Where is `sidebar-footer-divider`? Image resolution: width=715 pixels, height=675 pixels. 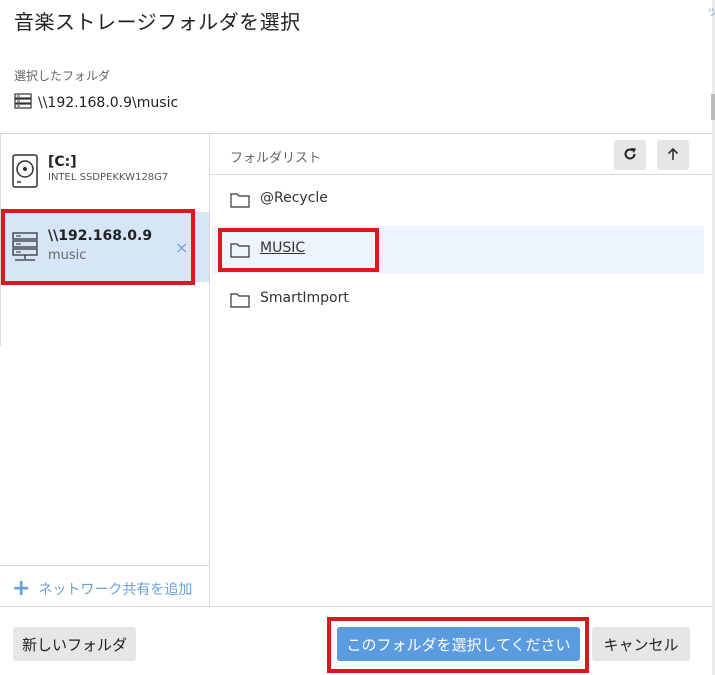
sidebar-footer-divider is located at coordinates (104, 565).